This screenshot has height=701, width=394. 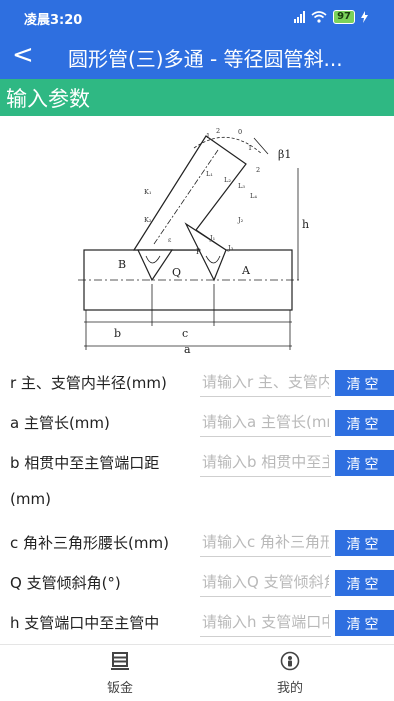 What do you see at coordinates (89, 543) in the screenshot?
I see `field-label: c 角补三角形腰长(mm)` at bounding box center [89, 543].